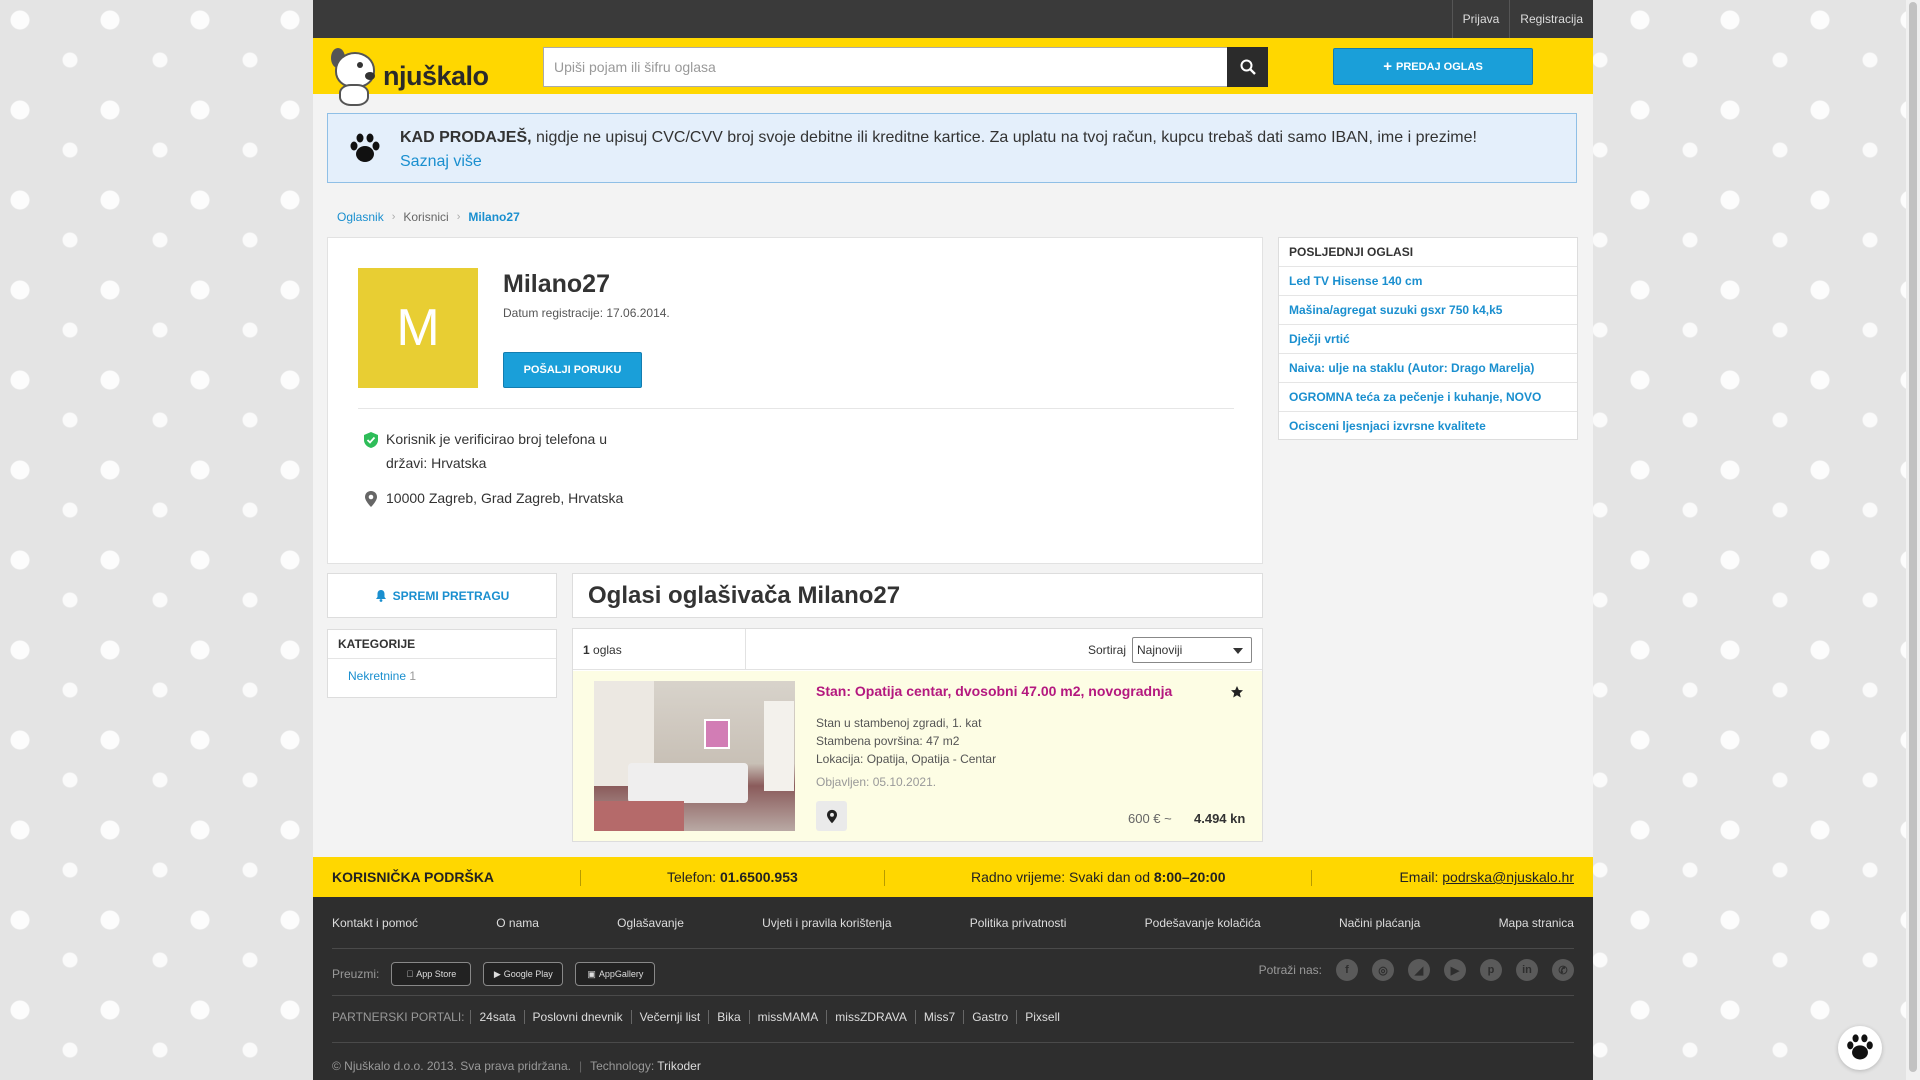 The width and height of the screenshot is (1920, 1080). What do you see at coordinates (451, 595) in the screenshot?
I see `save-search-label: SPREMI PRETRAGU` at bounding box center [451, 595].